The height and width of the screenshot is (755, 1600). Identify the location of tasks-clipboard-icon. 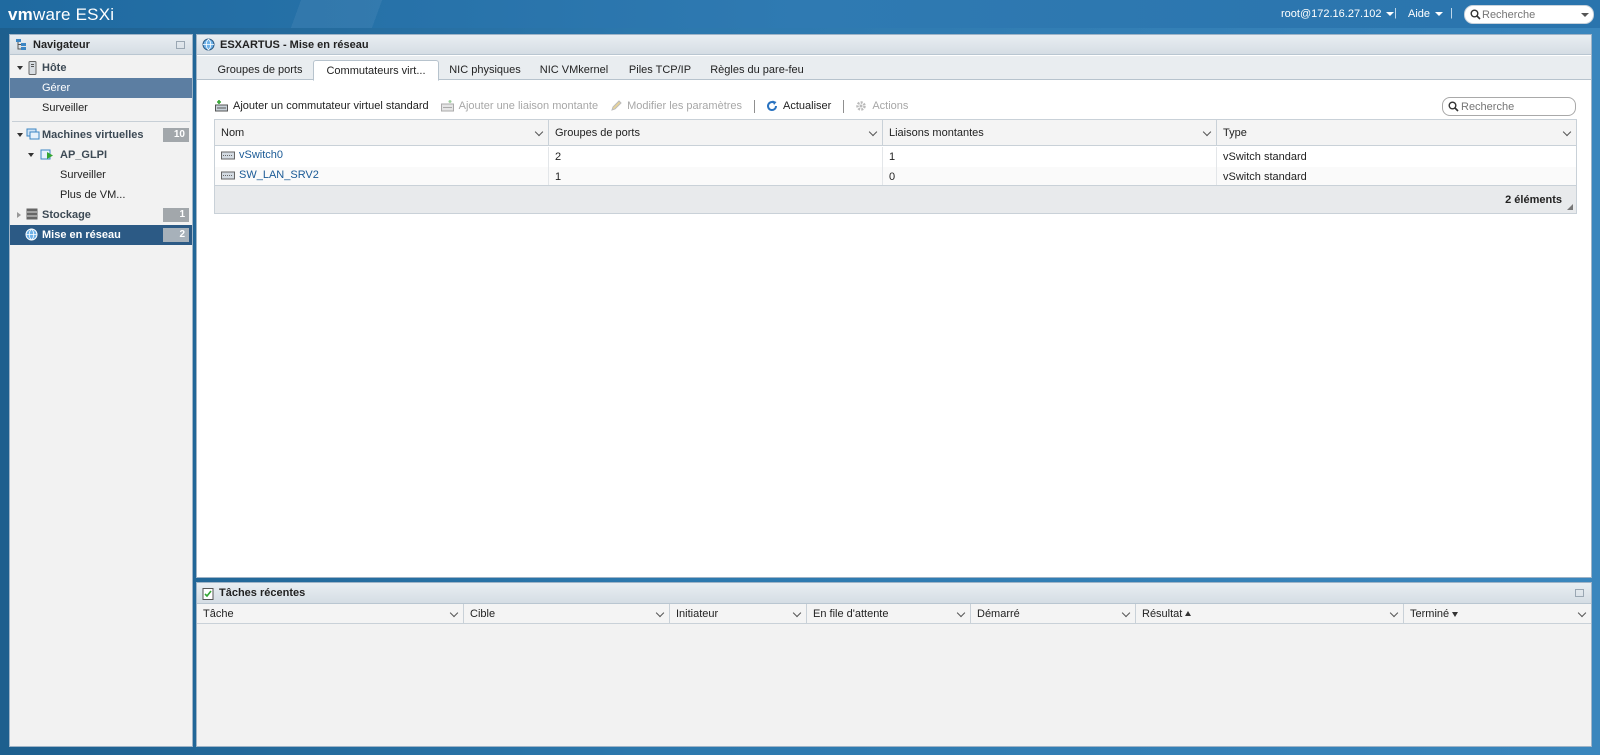
(208, 593).